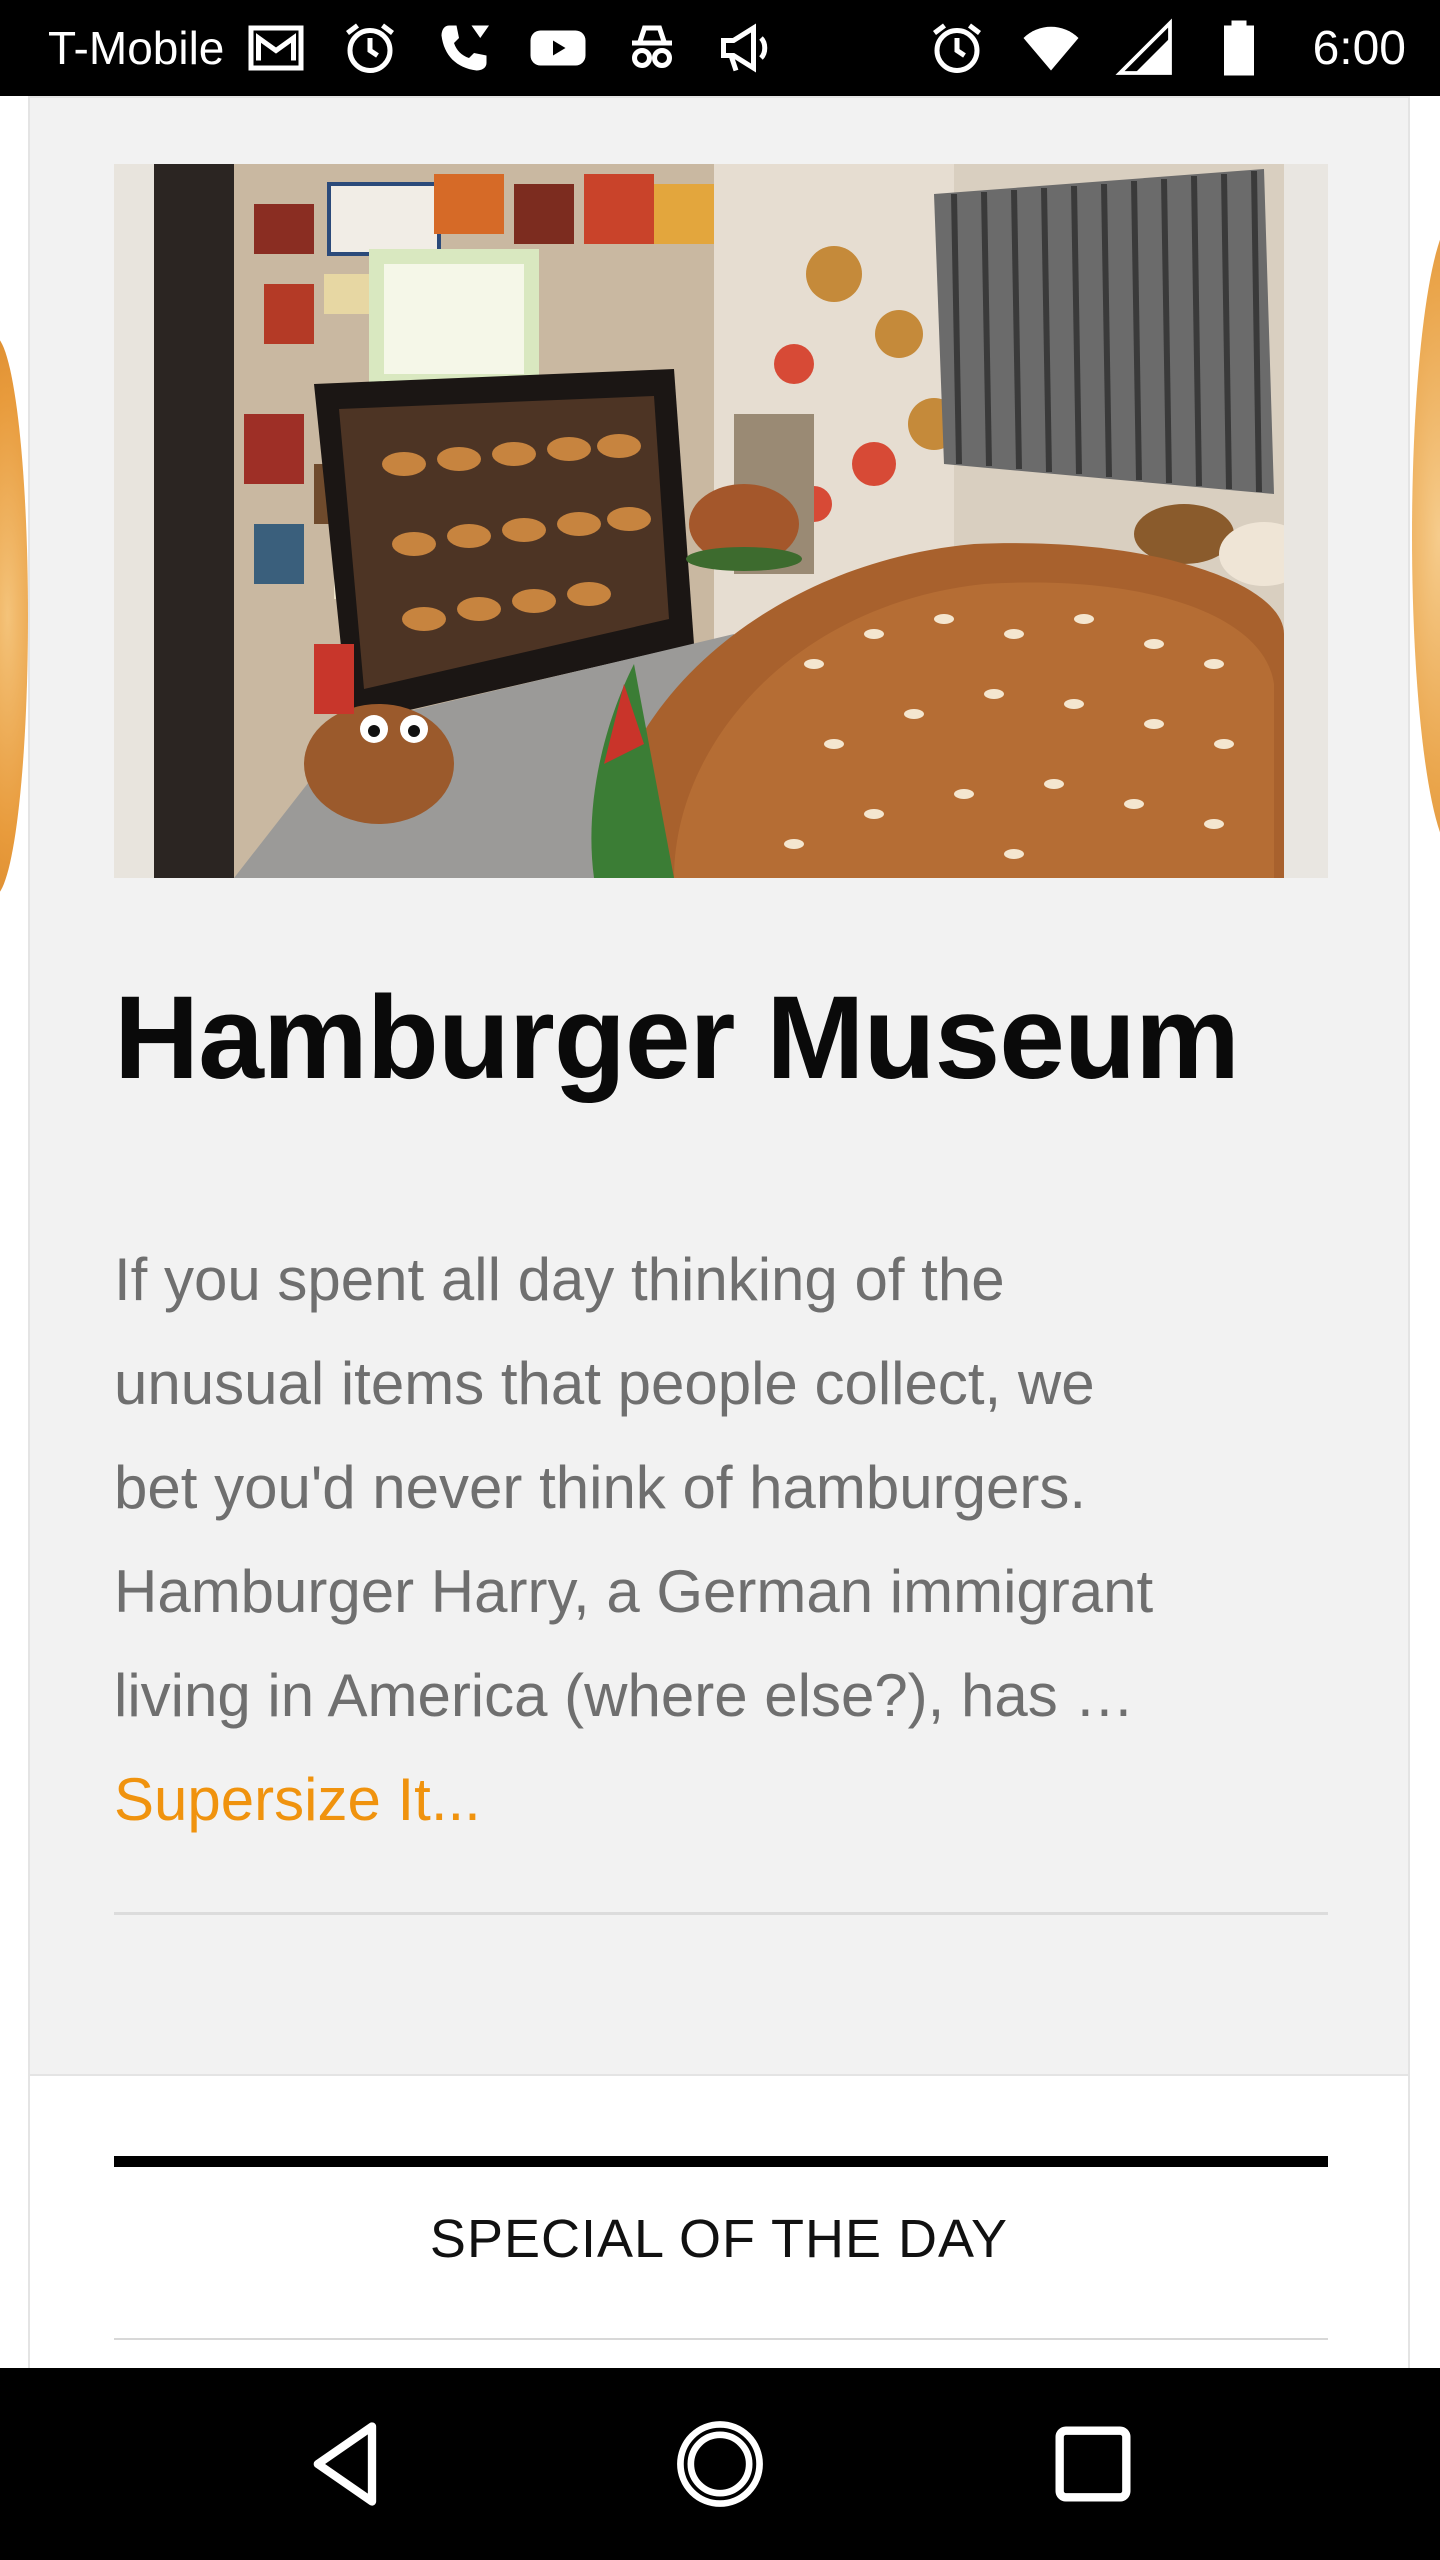 Image resolution: width=1440 pixels, height=2560 pixels. What do you see at coordinates (746, 48) in the screenshot?
I see `announcement-icon` at bounding box center [746, 48].